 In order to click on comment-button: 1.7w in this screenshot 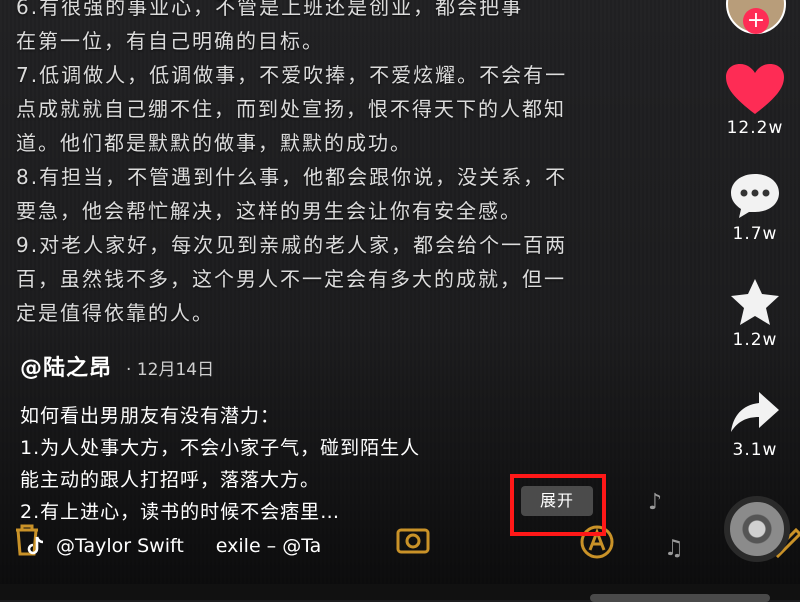, I will do `click(755, 207)`.